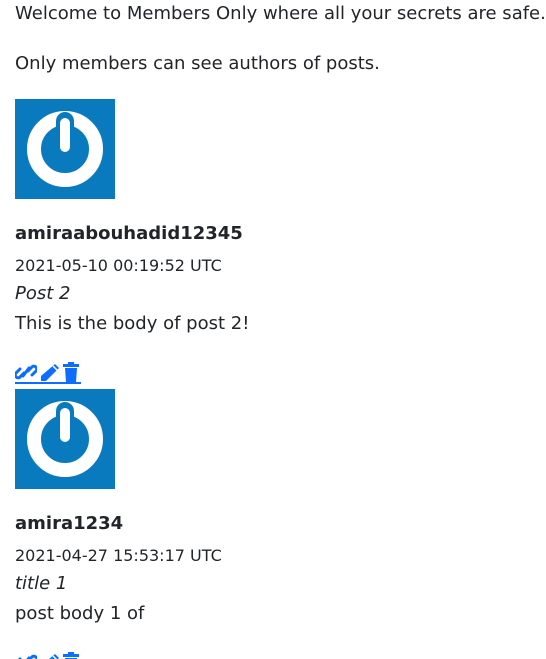 The height and width of the screenshot is (659, 546). Describe the element at coordinates (132, 323) in the screenshot. I see `post-body: This is the body of post 2!` at that location.